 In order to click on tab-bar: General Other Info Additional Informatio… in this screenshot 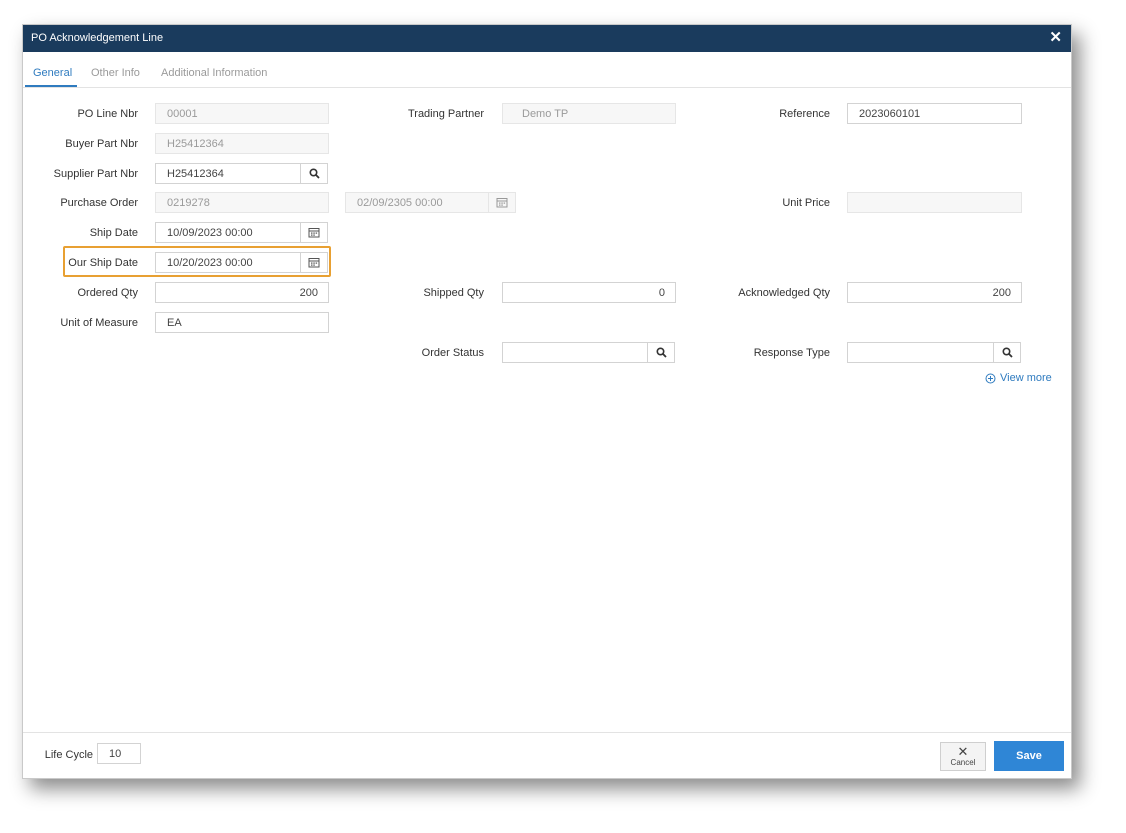, I will do `click(547, 70)`.